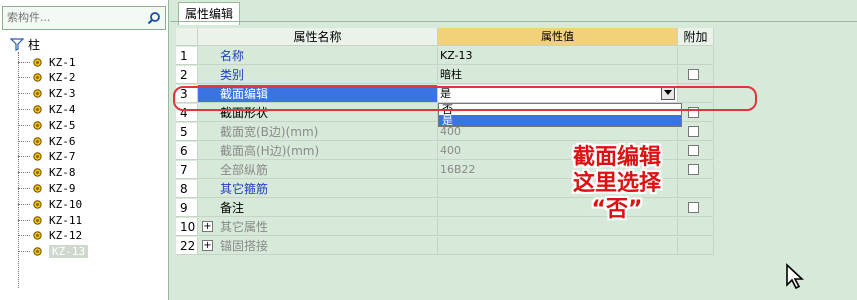 The width and height of the screenshot is (857, 300). I want to click on tree-item: KZ-3, so click(47, 94).